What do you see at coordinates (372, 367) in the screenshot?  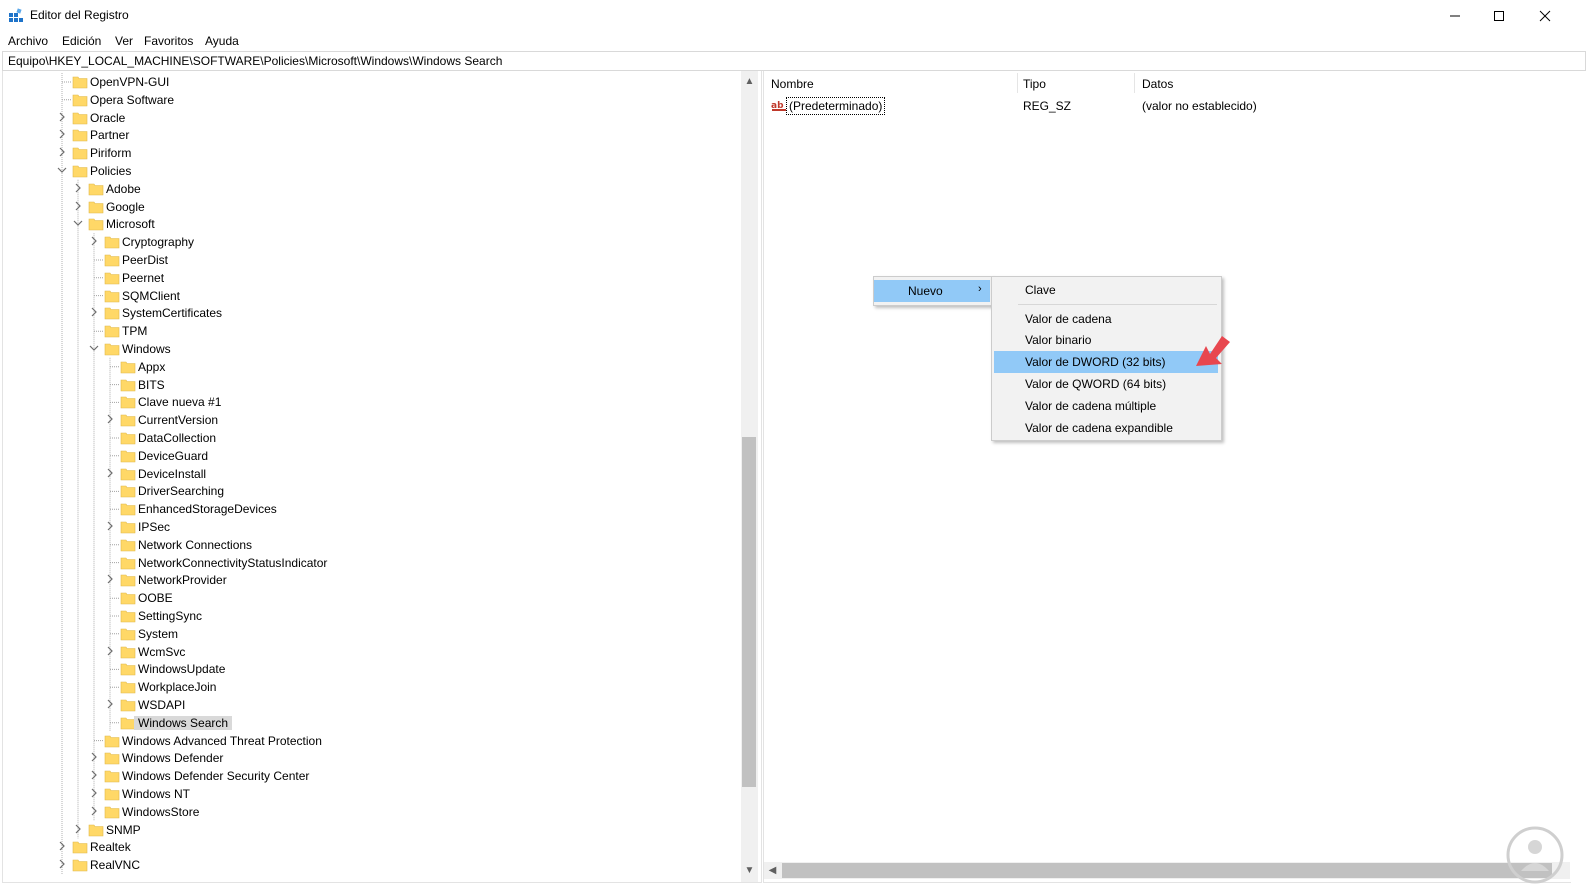 I see `tree-item: Appx` at bounding box center [372, 367].